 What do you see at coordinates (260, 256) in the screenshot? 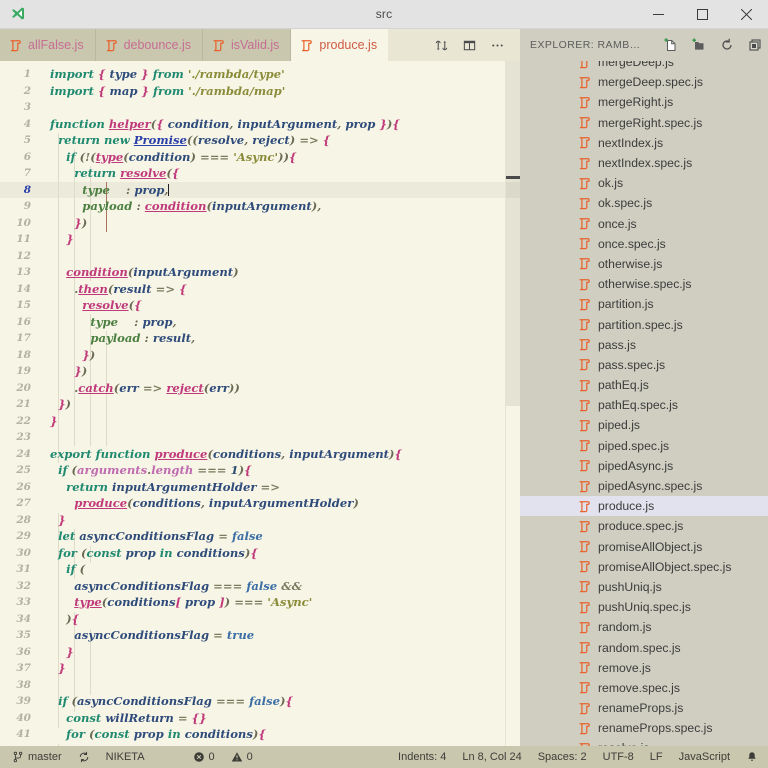
I see `code-line: 12` at bounding box center [260, 256].